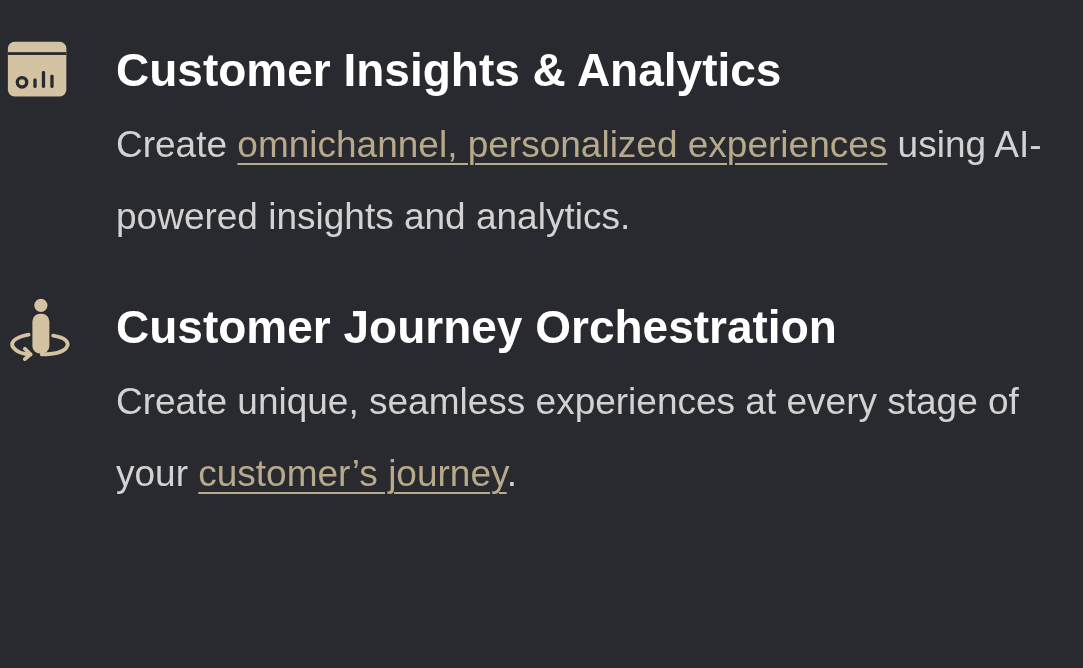 This screenshot has width=1083, height=668. What do you see at coordinates (352, 474) in the screenshot?
I see `text-link: customer’s journey` at bounding box center [352, 474].